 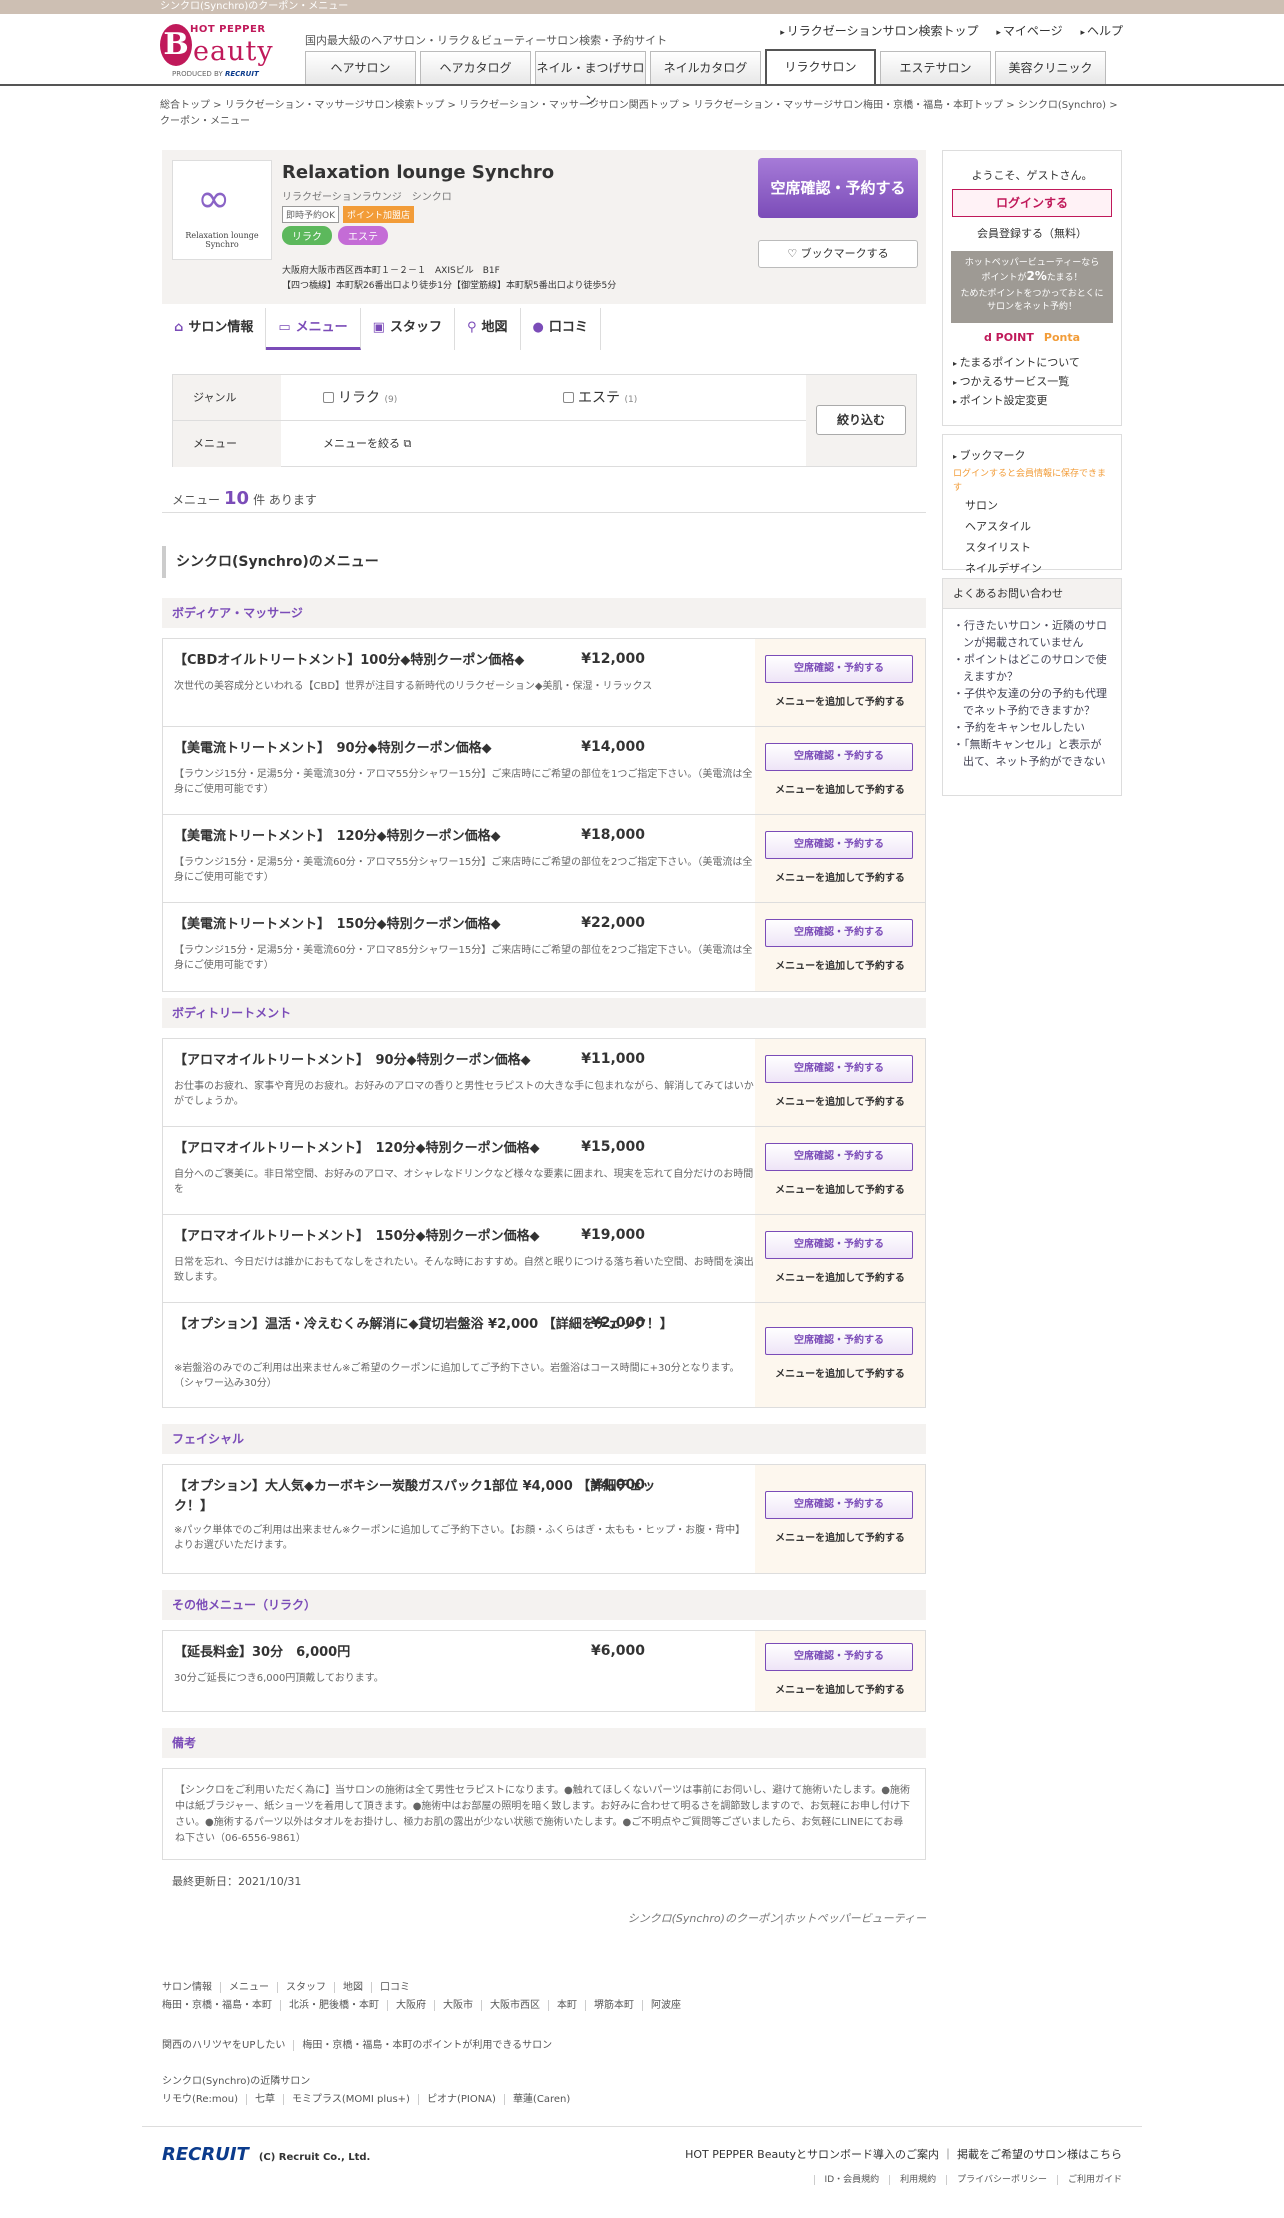 What do you see at coordinates (1037, 382) in the screenshot?
I see `point-link: つかえるサービス一覧` at bounding box center [1037, 382].